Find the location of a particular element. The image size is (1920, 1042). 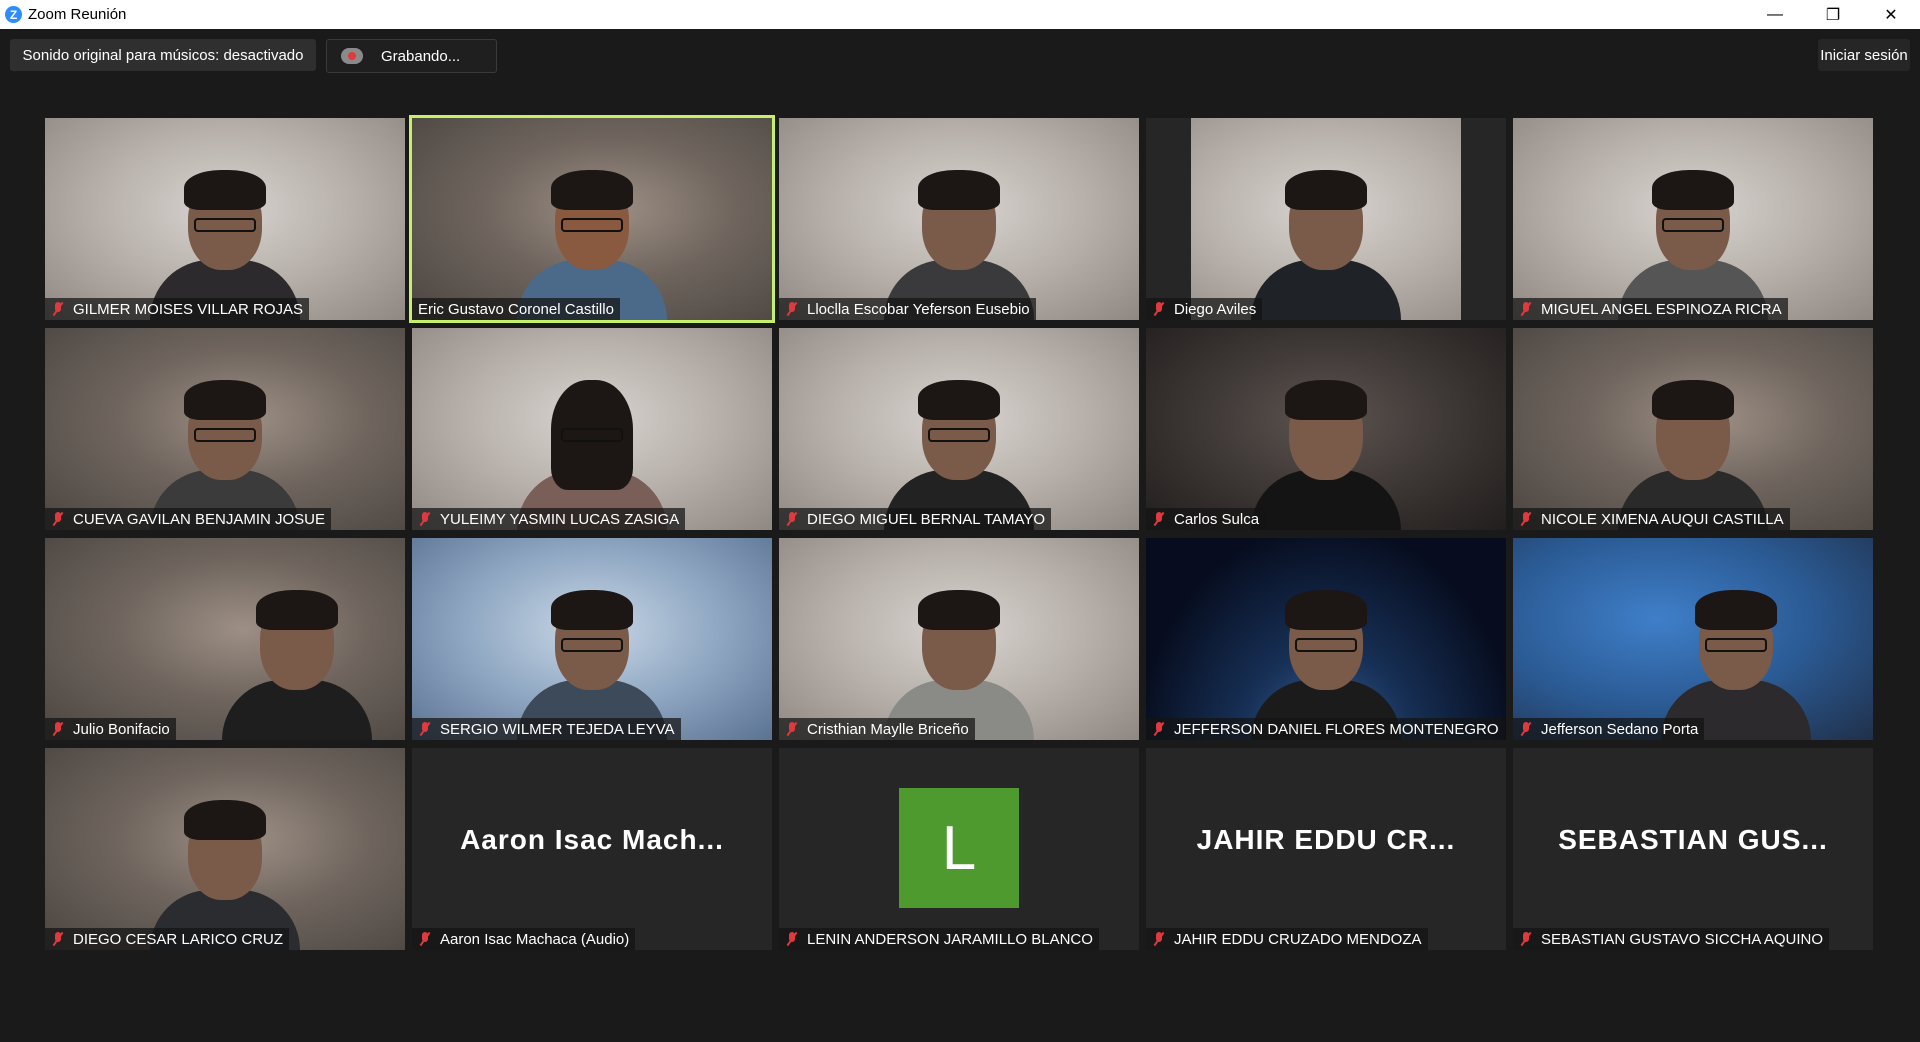

participant-name: Aaron Isac Machaca (Audio) is located at coordinates (535, 939).